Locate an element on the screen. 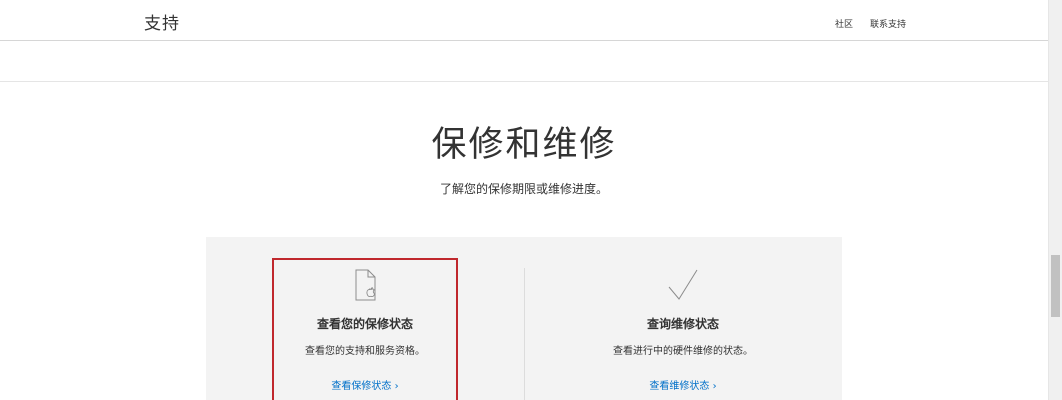  link-label: 查看维修状态 is located at coordinates (679, 386).